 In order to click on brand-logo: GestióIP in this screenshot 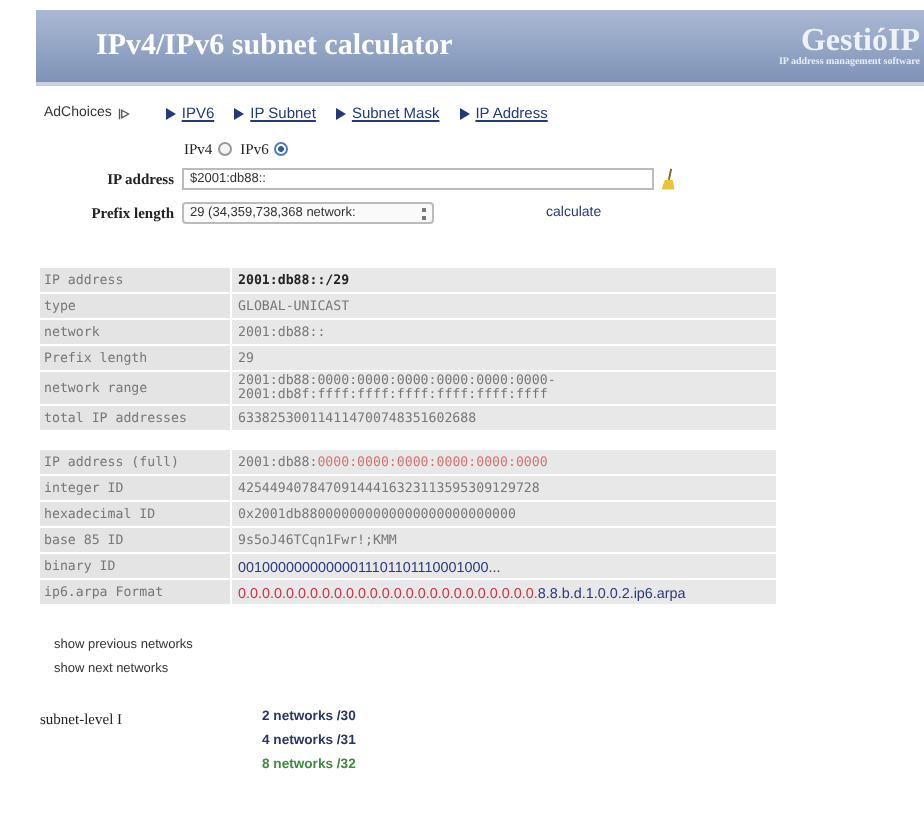, I will do `click(860, 41)`.